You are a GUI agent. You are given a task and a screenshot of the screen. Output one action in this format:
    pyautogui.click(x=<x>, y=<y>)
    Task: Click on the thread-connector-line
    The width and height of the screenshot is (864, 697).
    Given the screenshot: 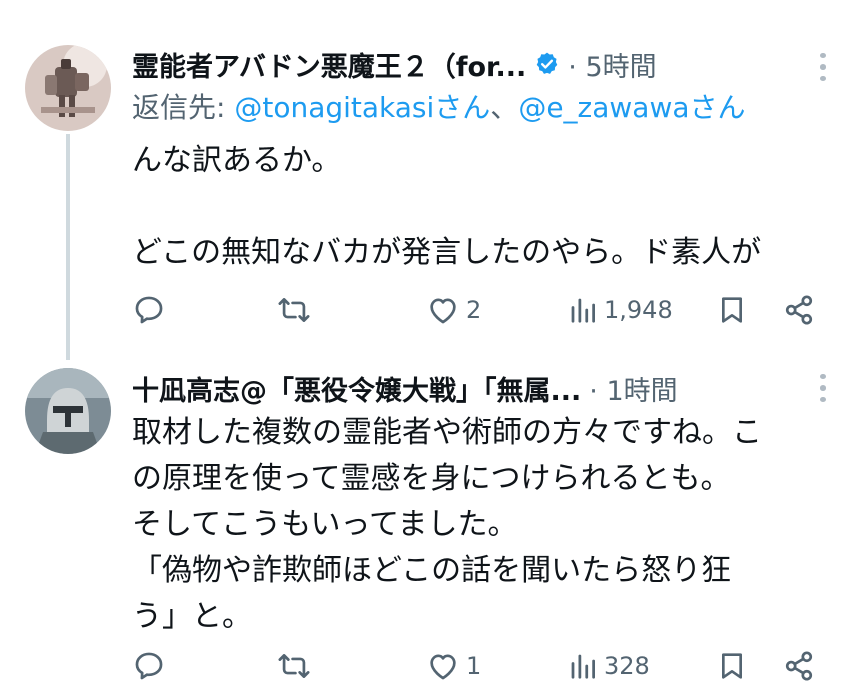 What is the action you would take?
    pyautogui.click(x=68, y=247)
    